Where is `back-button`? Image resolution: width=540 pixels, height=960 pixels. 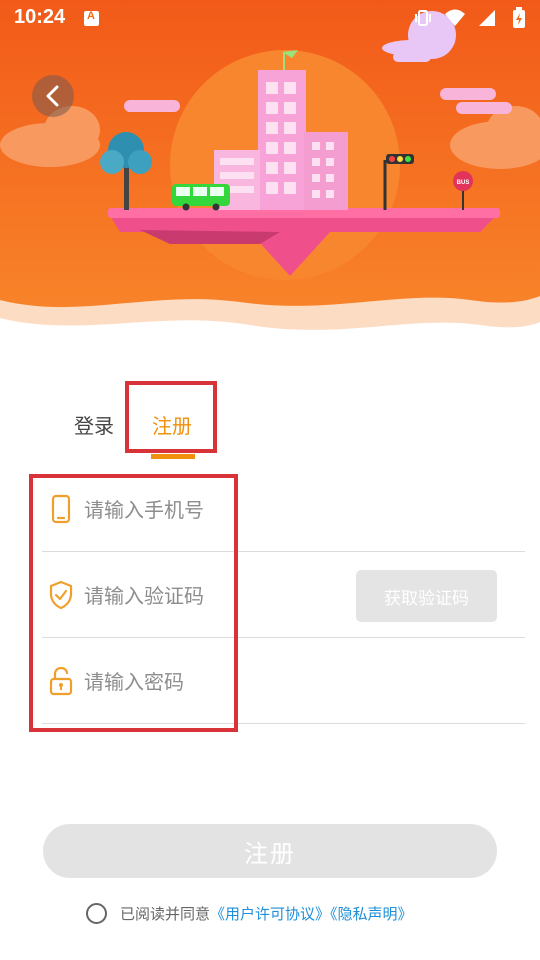 back-button is located at coordinates (53, 96).